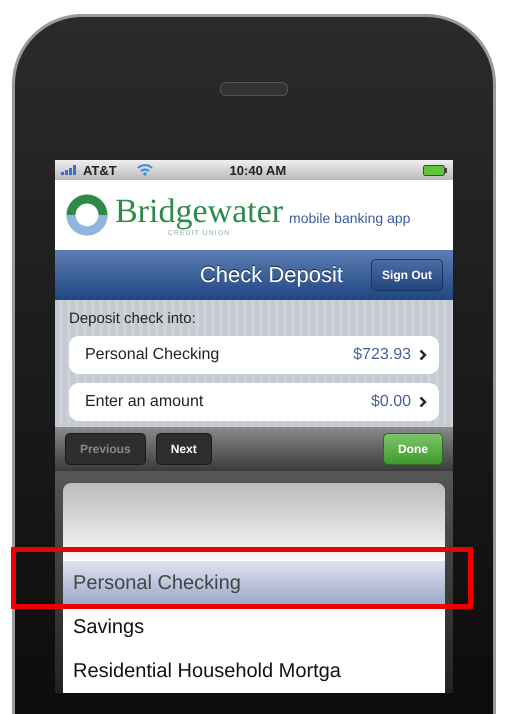 The image size is (508, 714). What do you see at coordinates (144, 170) in the screenshot?
I see `wifi-icon` at bounding box center [144, 170].